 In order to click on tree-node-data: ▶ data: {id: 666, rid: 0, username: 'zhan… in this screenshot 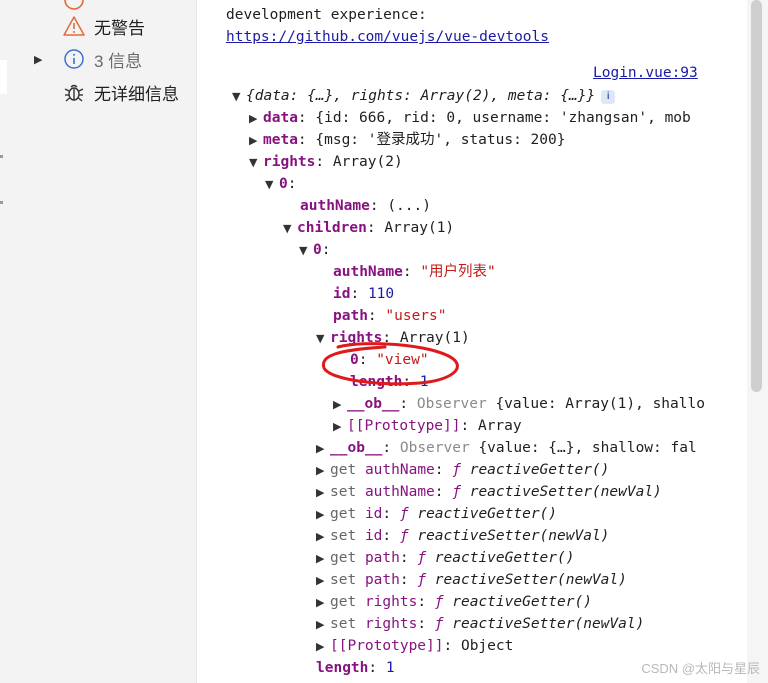, I will do `click(470, 118)`.